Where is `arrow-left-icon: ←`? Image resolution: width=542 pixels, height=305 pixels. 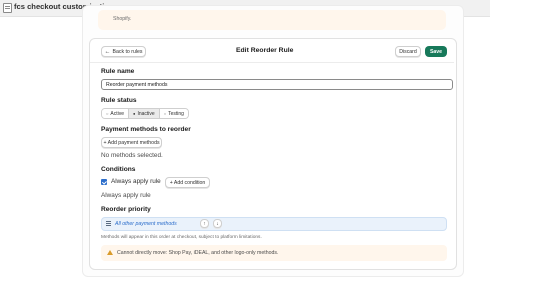 arrow-left-icon: ← is located at coordinates (107, 51).